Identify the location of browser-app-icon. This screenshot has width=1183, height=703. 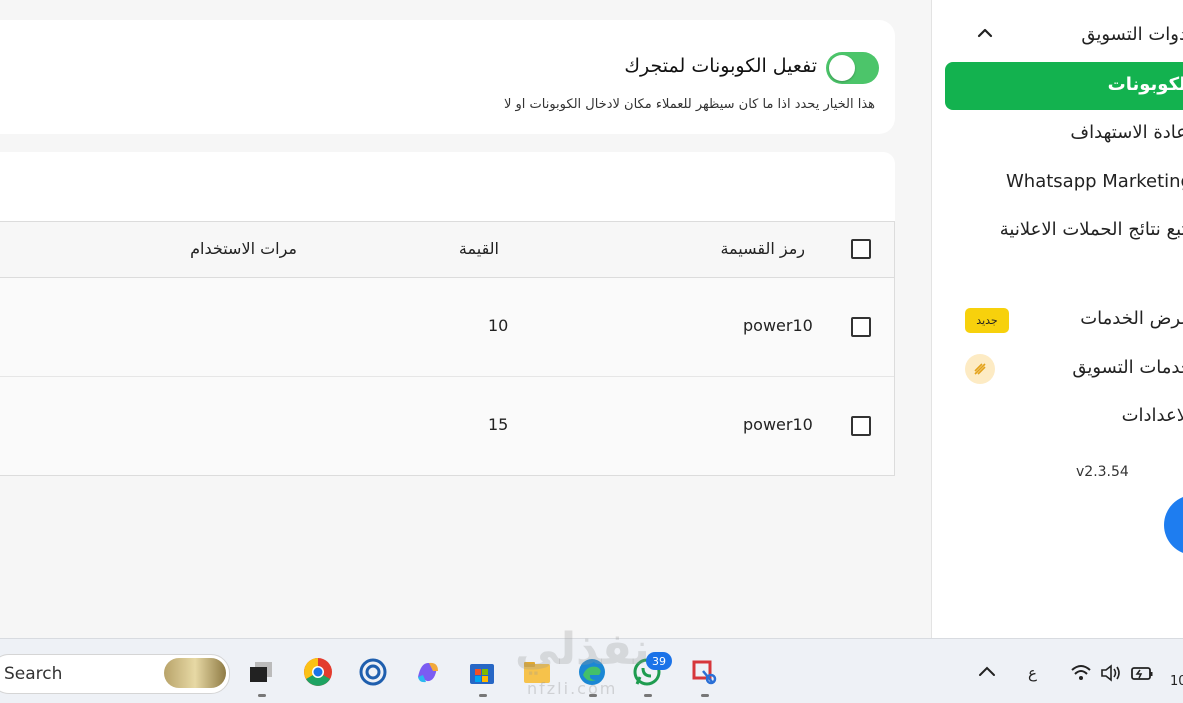
(373, 672).